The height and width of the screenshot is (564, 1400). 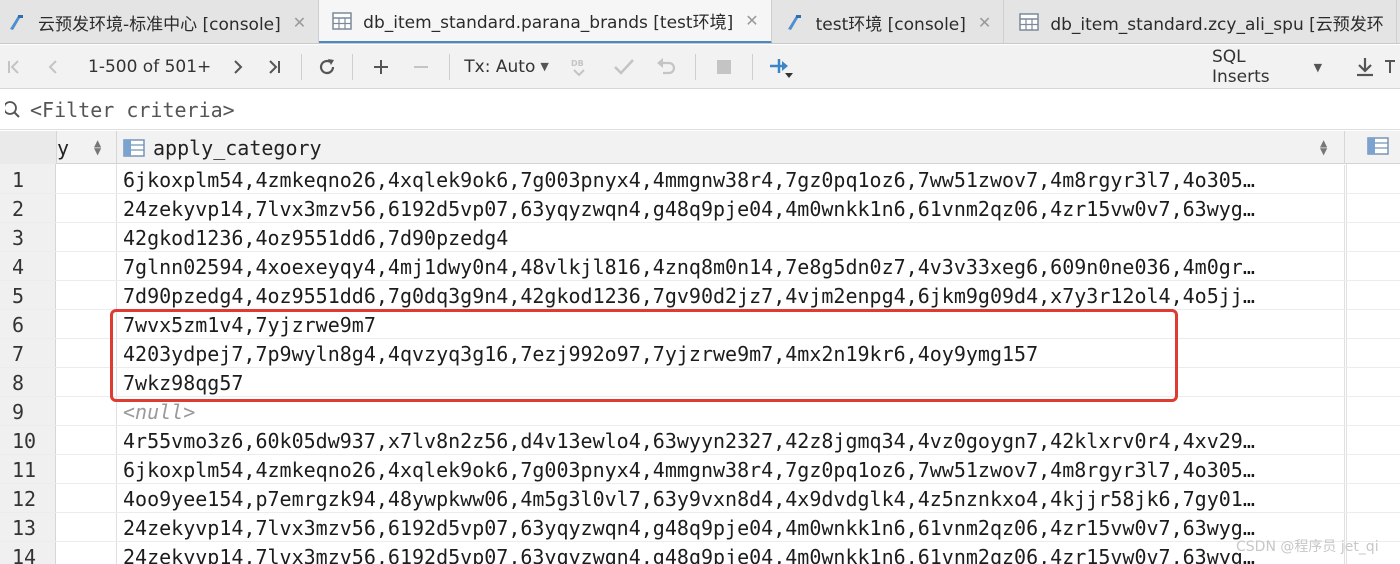 I want to click on export-format-label: SQL Inserts, so click(x=1241, y=67).